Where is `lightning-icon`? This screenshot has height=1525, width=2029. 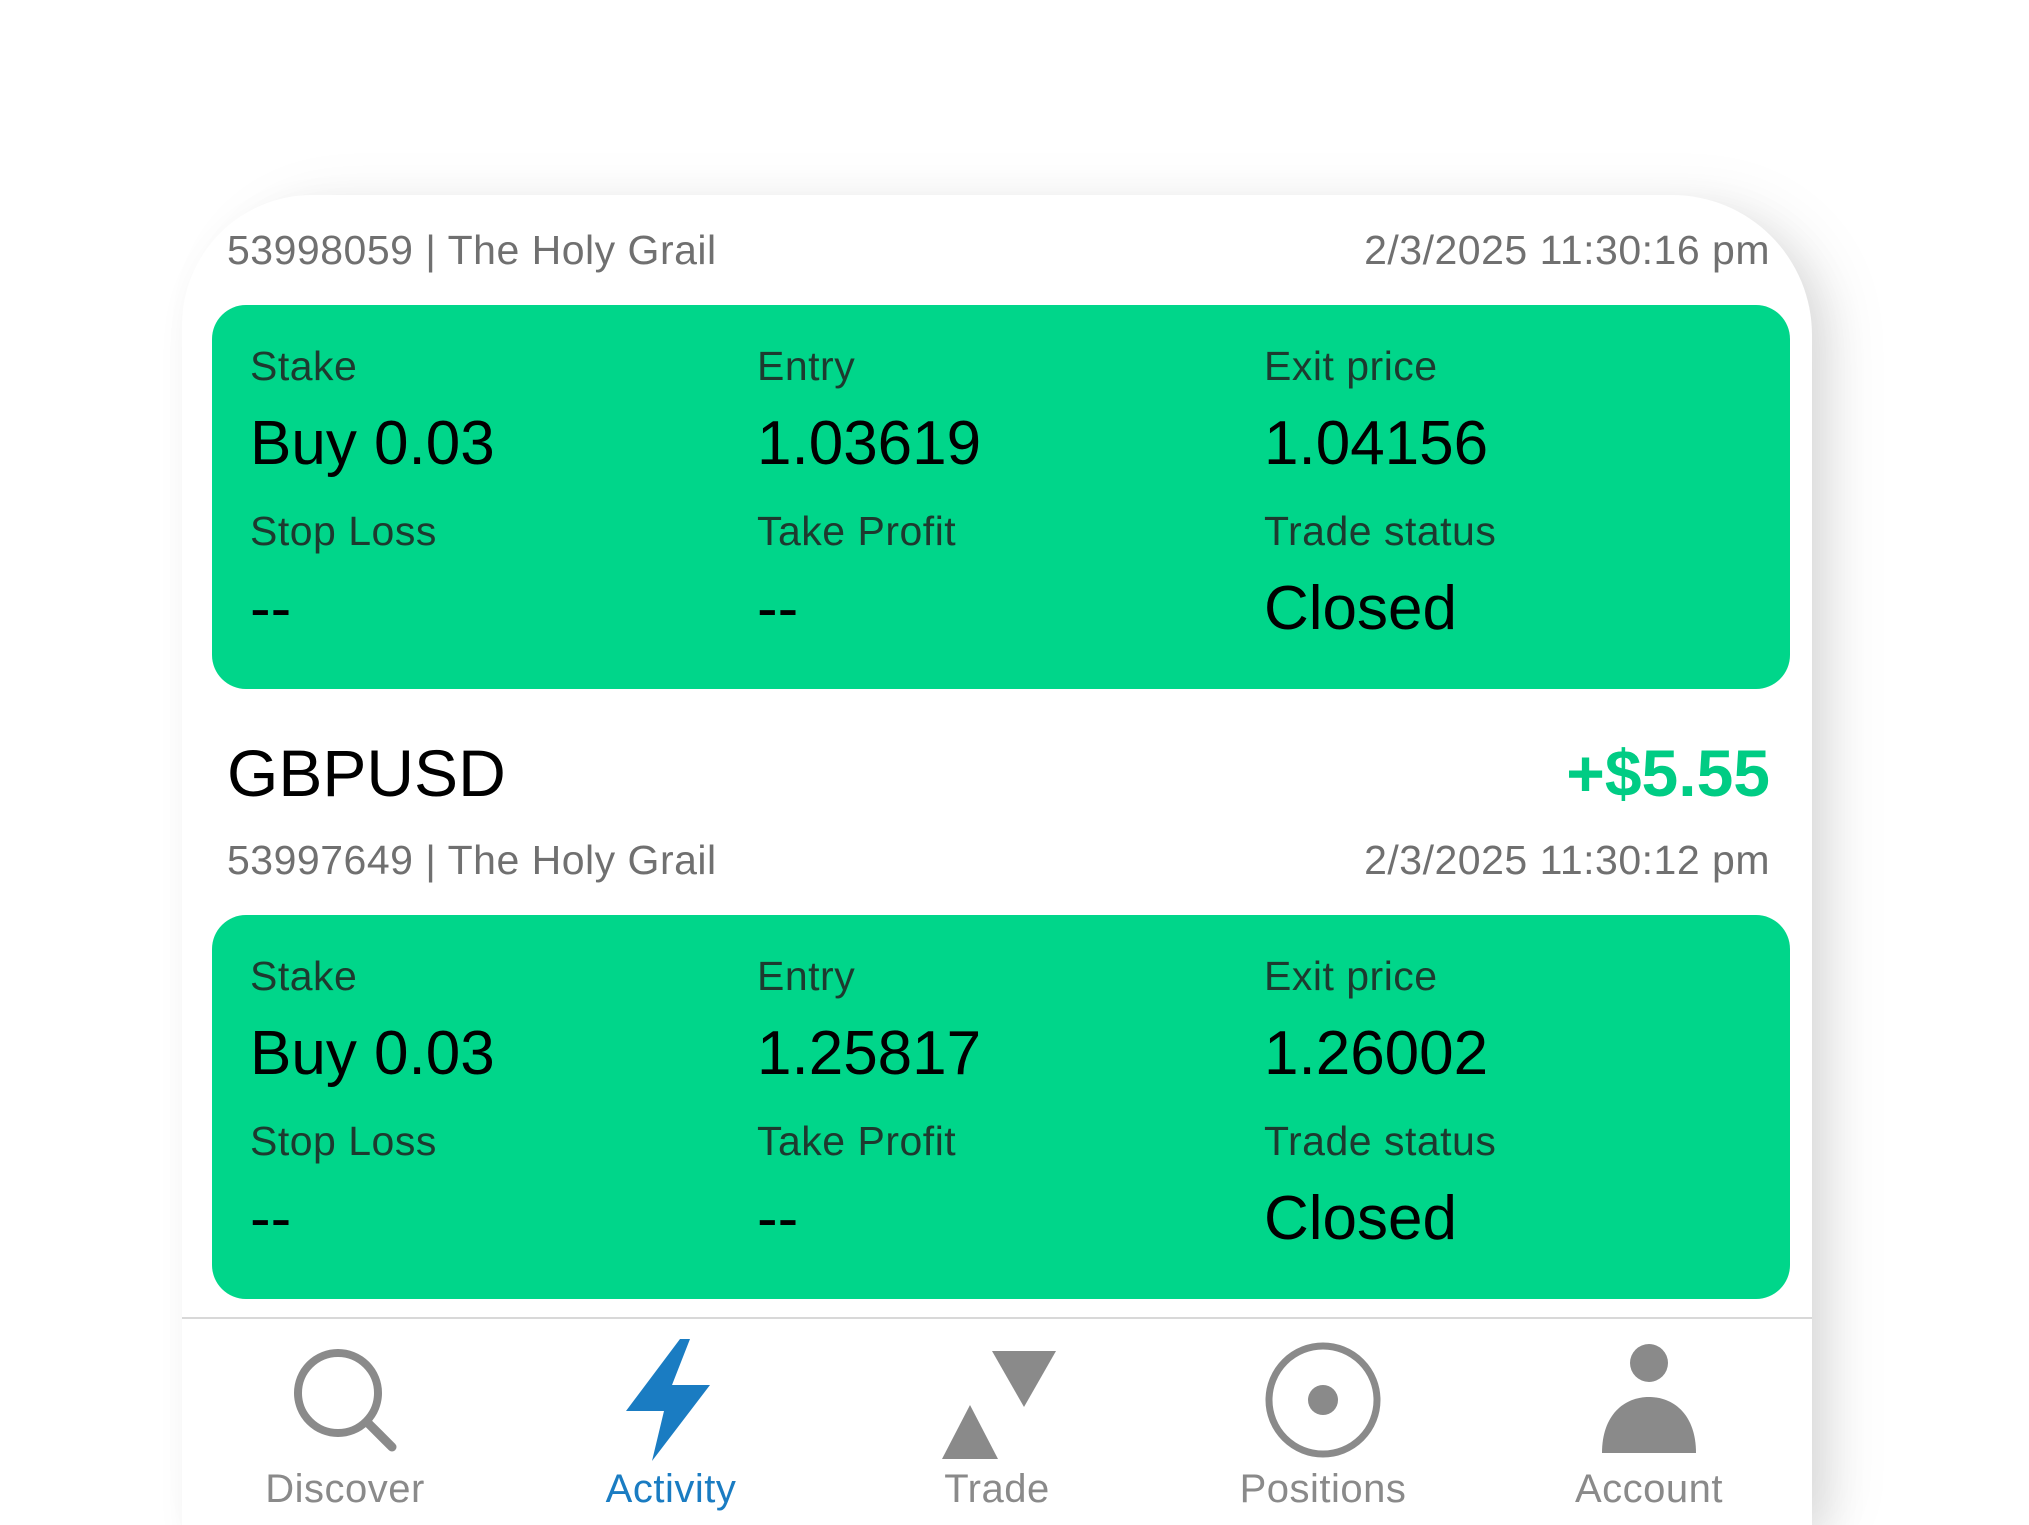 lightning-icon is located at coordinates (668, 1400).